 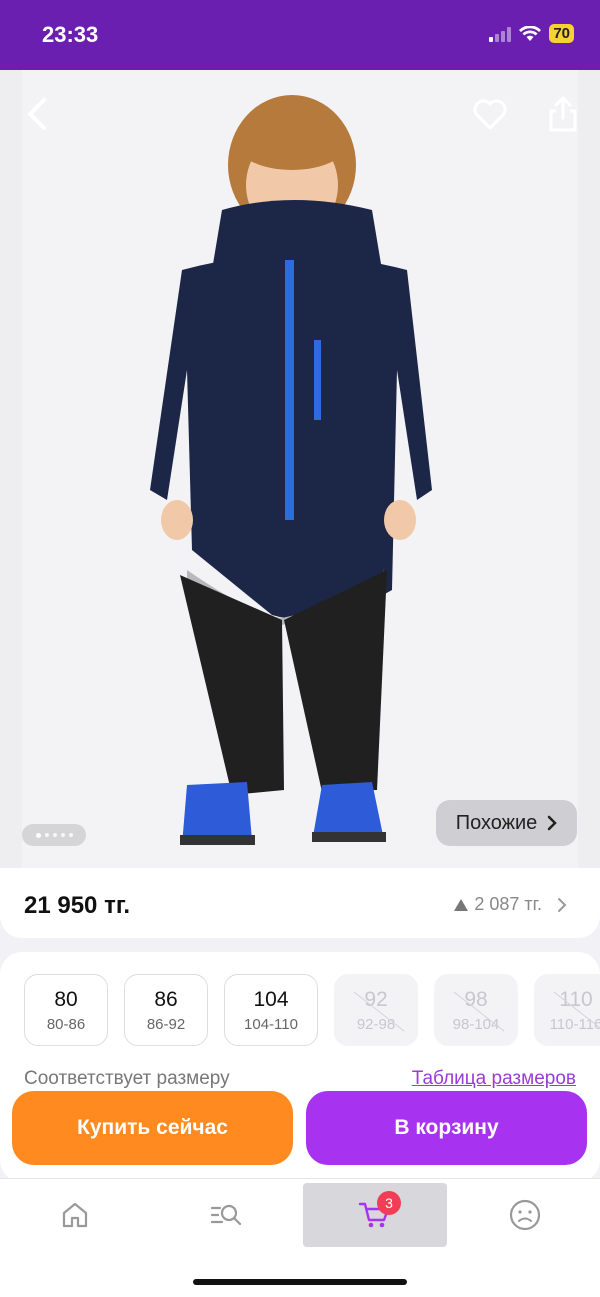 I want to click on size-label: 80, so click(x=66, y=999).